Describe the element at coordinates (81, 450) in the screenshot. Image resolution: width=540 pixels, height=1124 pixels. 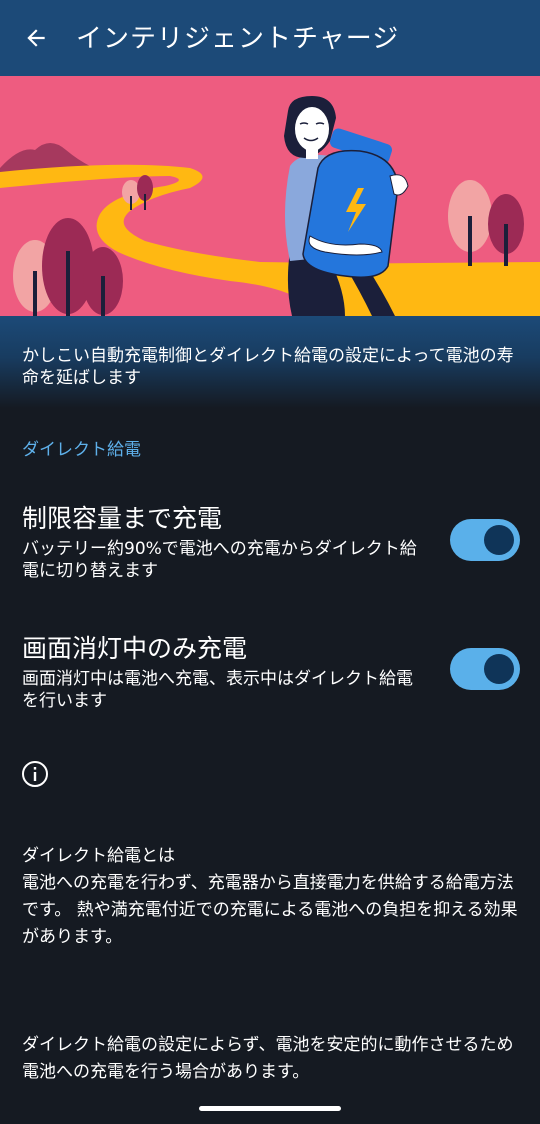
I see `section-label: ダイレクト給電` at that location.